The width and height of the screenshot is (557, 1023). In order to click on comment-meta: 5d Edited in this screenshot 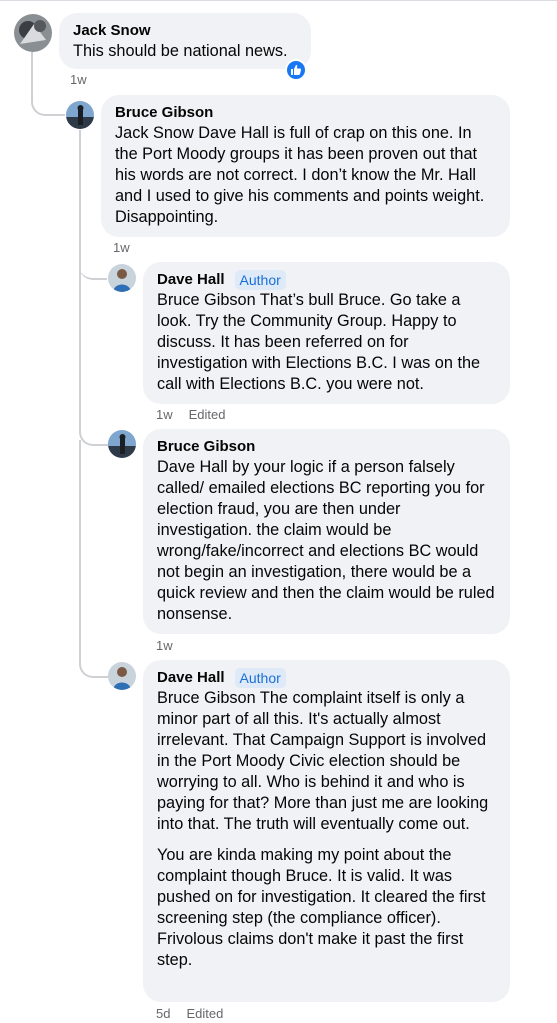, I will do `click(189, 1013)`.